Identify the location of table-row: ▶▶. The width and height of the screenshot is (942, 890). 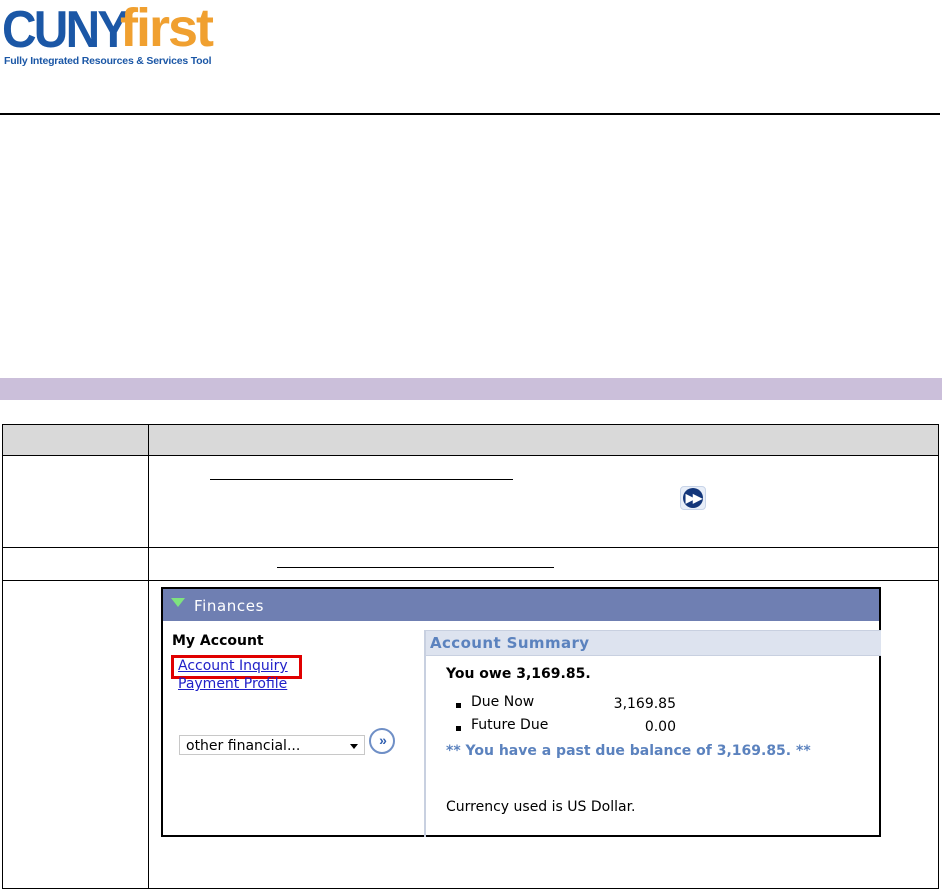
(470, 501).